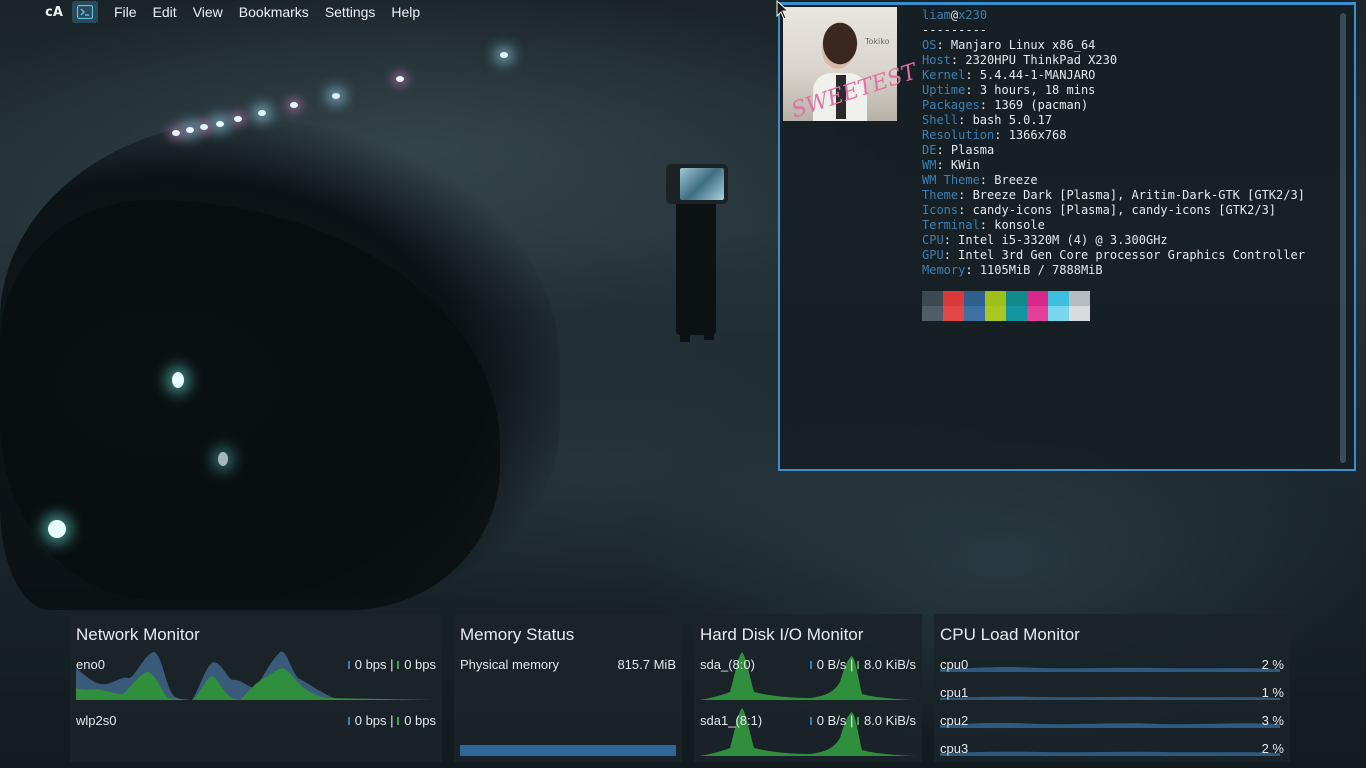 Image resolution: width=1366 pixels, height=768 pixels. Describe the element at coordinates (929, 150) in the screenshot. I see `info-key: DE` at that location.